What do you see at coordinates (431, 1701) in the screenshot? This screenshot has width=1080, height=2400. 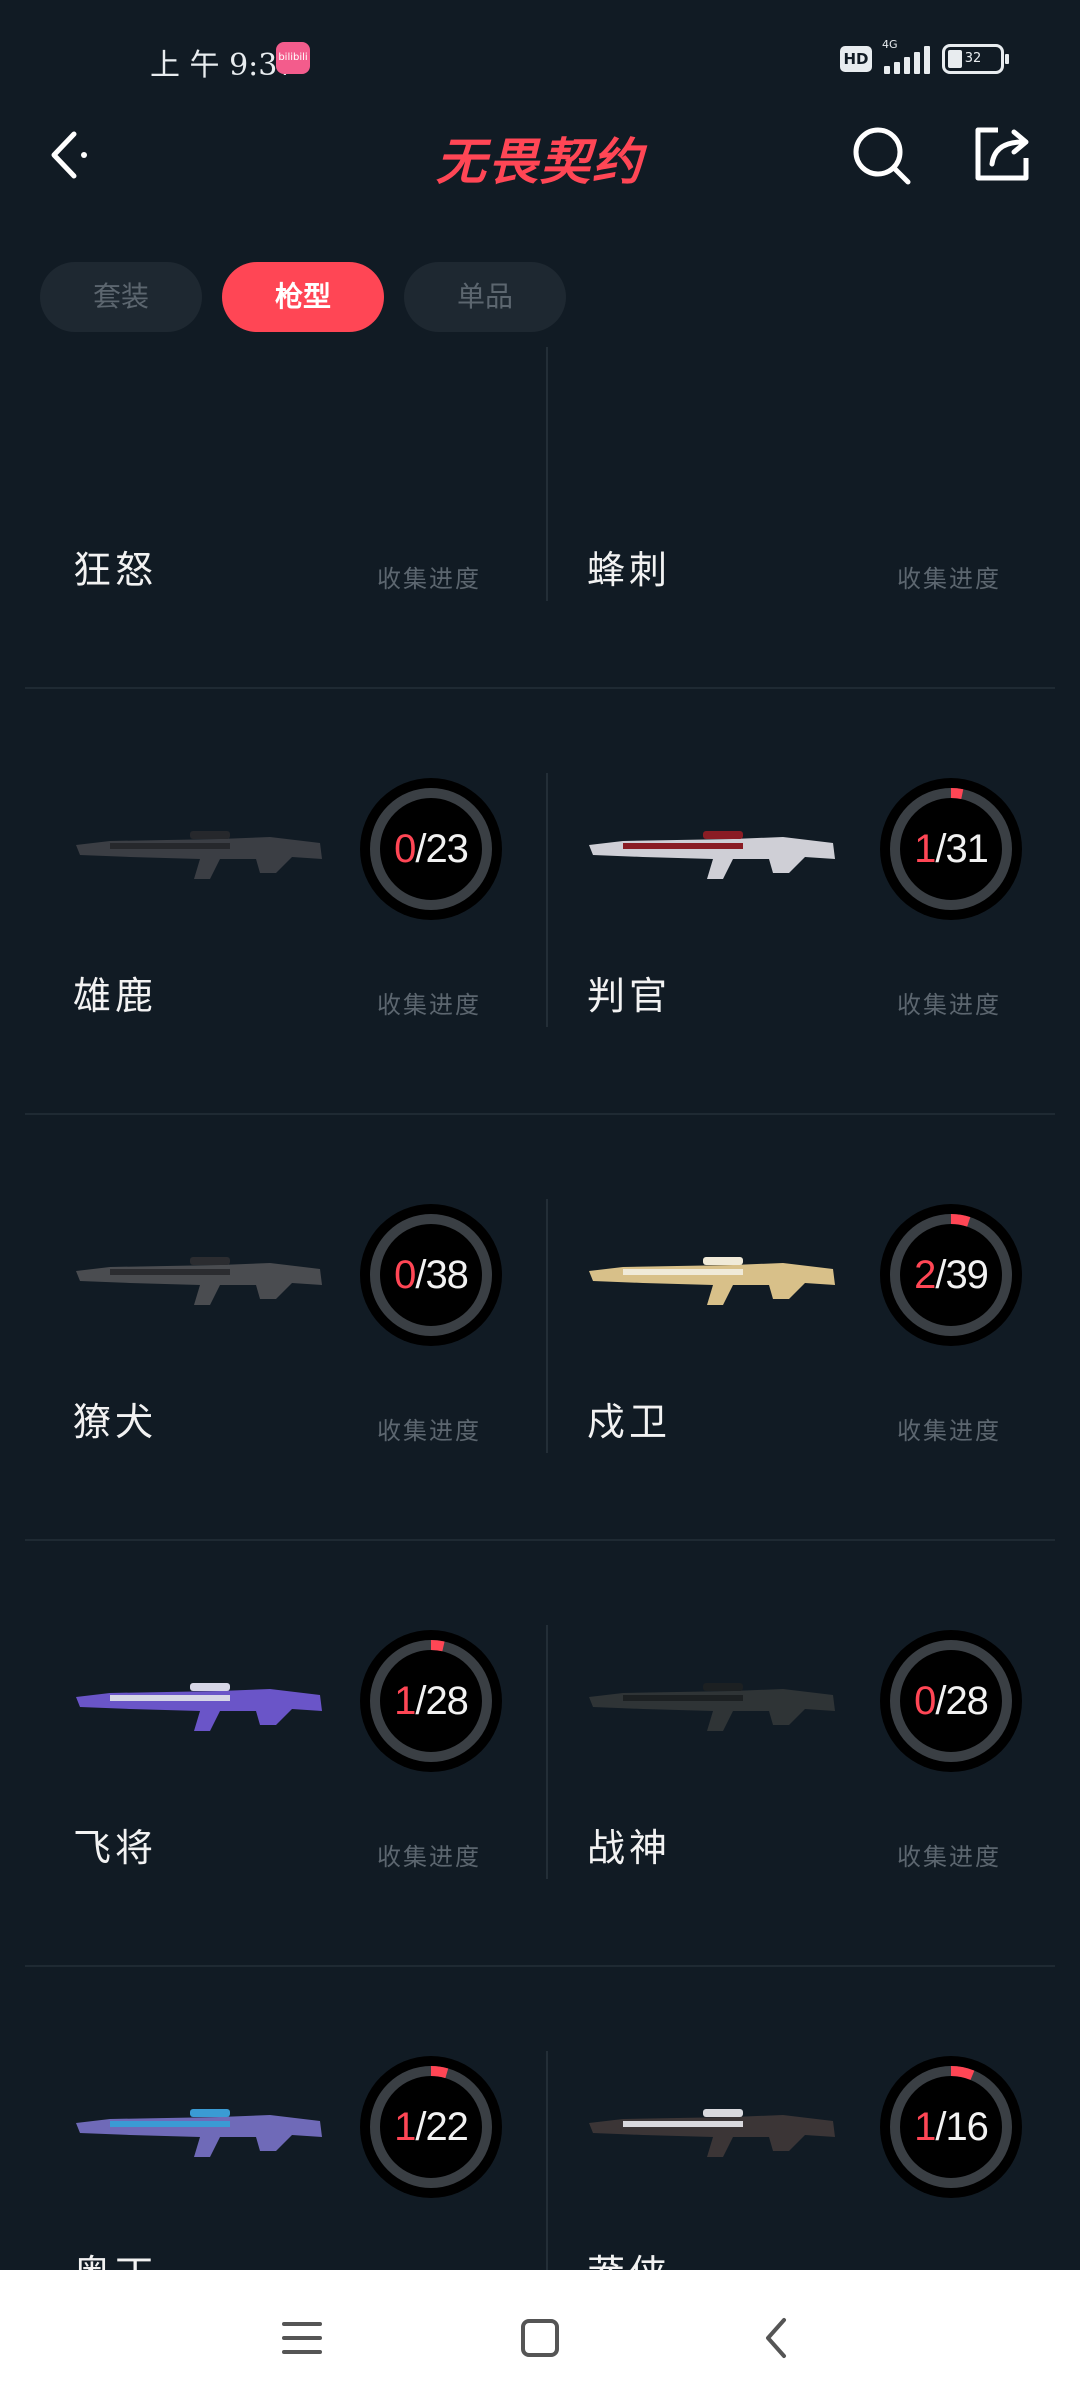 I see `collection-count: 1/28` at bounding box center [431, 1701].